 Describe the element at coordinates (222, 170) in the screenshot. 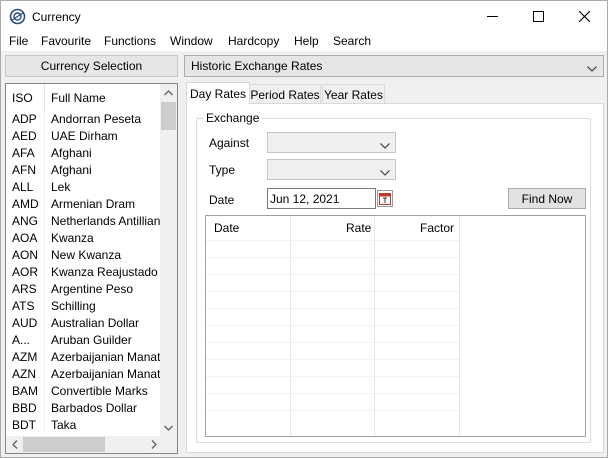

I see `type-label: Type` at that location.